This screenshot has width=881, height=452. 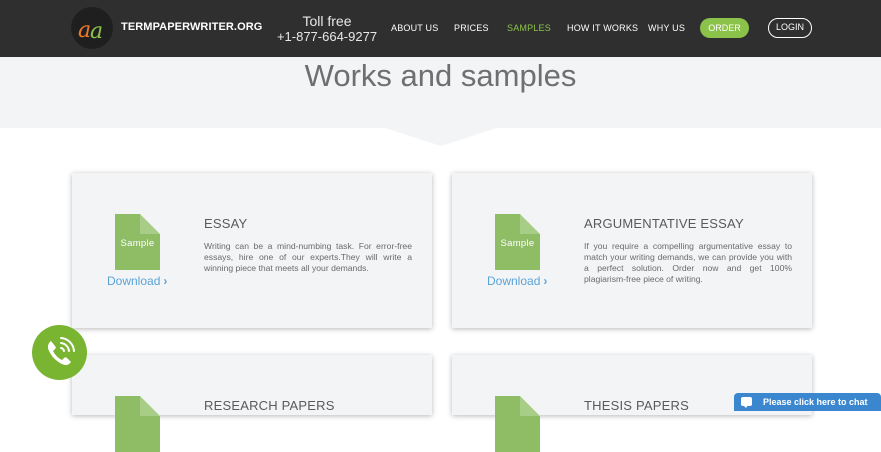 What do you see at coordinates (252, 403) in the screenshot?
I see `sample-card-research-papers: RESEARCH PAPERS` at bounding box center [252, 403].